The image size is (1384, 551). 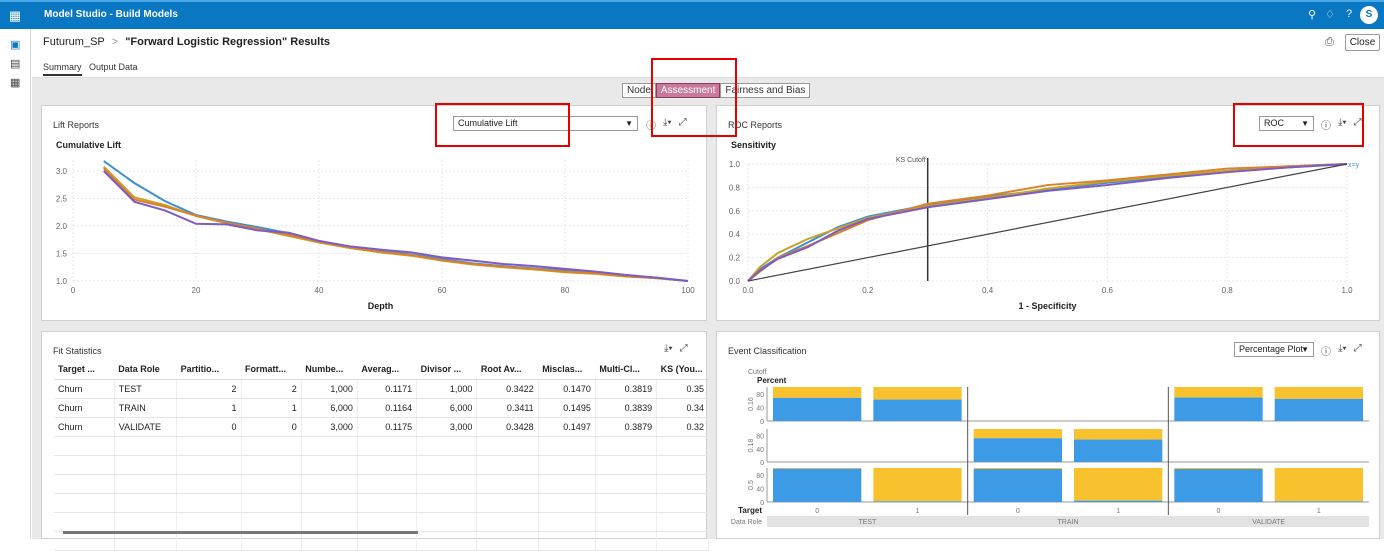 I want to click on table-cell: 1,000, so click(x=329, y=389).